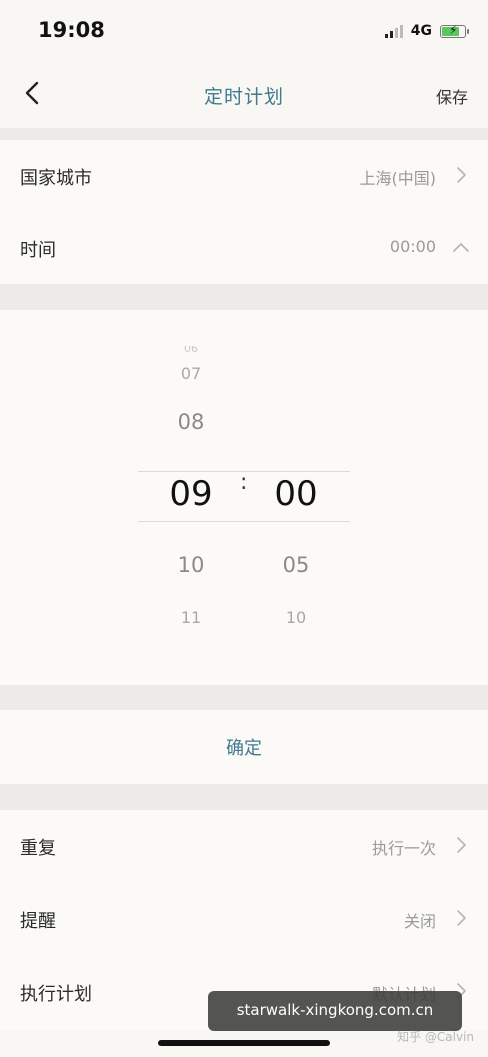 This screenshot has height=1057, width=488. What do you see at coordinates (191, 494) in the screenshot?
I see `hour-selected: 09` at bounding box center [191, 494].